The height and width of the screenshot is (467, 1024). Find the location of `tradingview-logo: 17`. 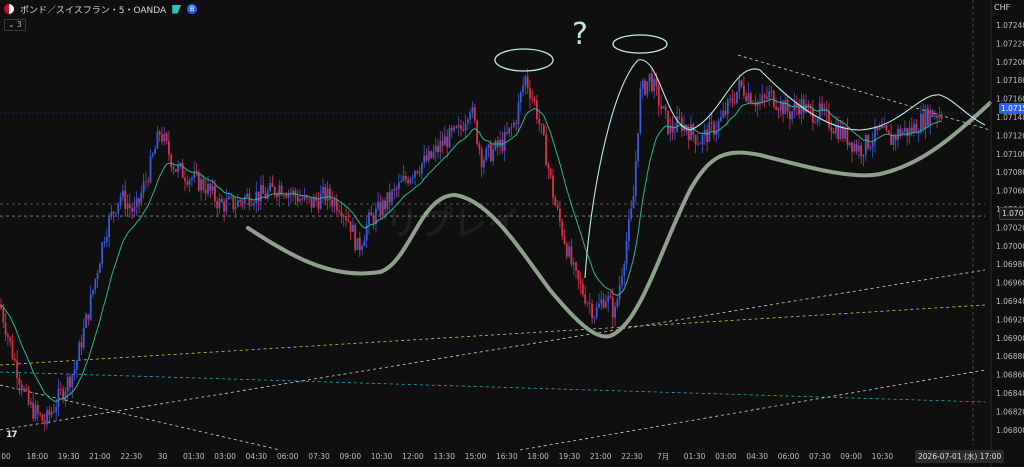

tradingview-logo: 17 is located at coordinates (11, 435).